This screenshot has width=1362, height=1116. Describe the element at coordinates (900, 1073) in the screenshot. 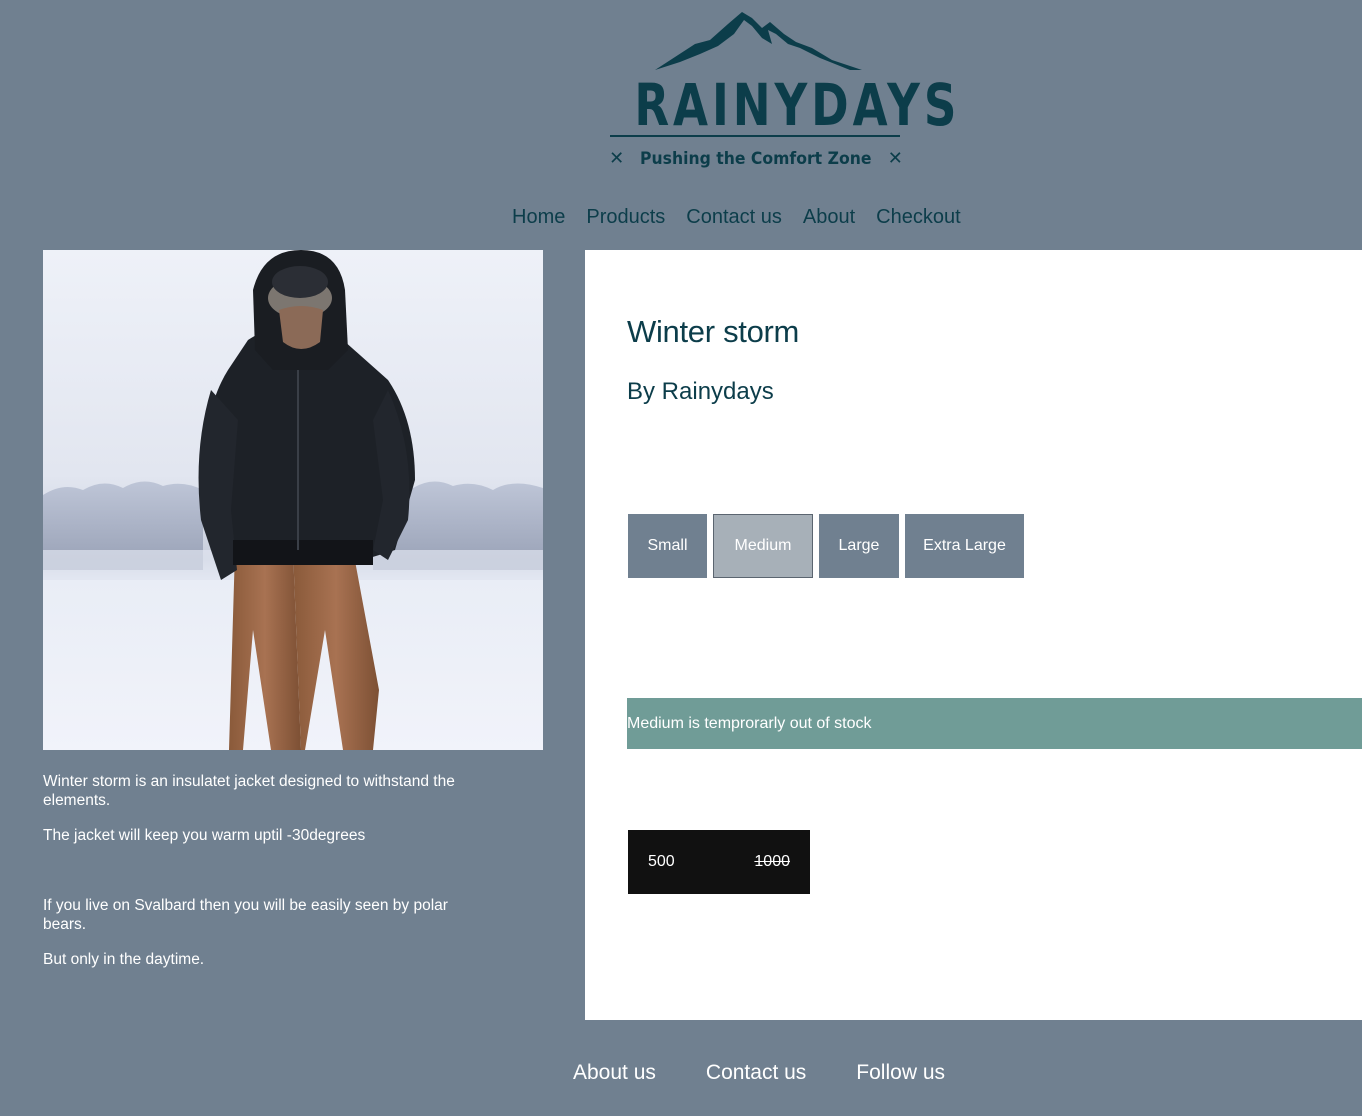

I see `footer-follow-us: Follow us` at that location.